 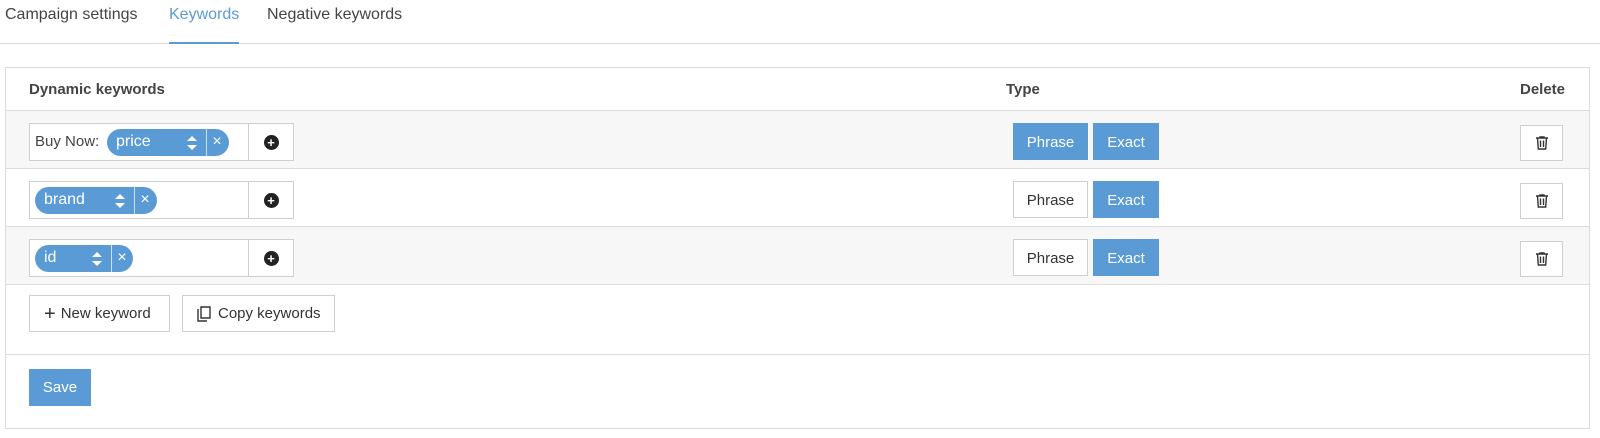 What do you see at coordinates (269, 313) in the screenshot?
I see `copy-keywords-label: Copy keywords` at bounding box center [269, 313].